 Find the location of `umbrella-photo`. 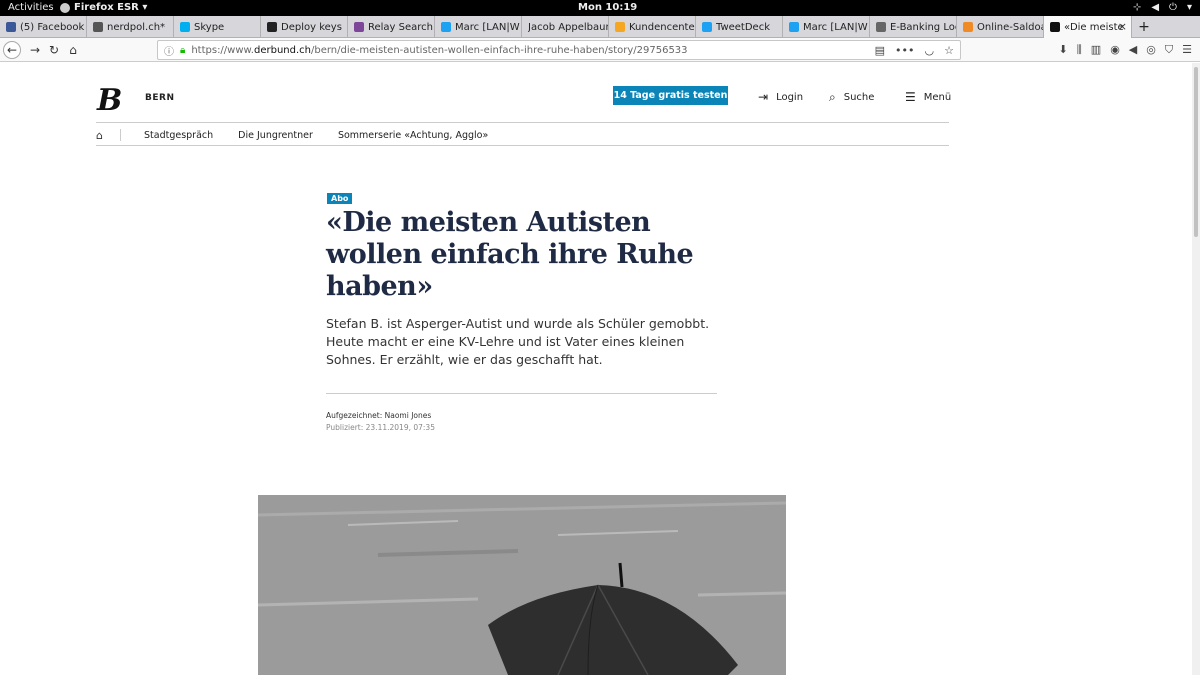

umbrella-photo is located at coordinates (522, 585).